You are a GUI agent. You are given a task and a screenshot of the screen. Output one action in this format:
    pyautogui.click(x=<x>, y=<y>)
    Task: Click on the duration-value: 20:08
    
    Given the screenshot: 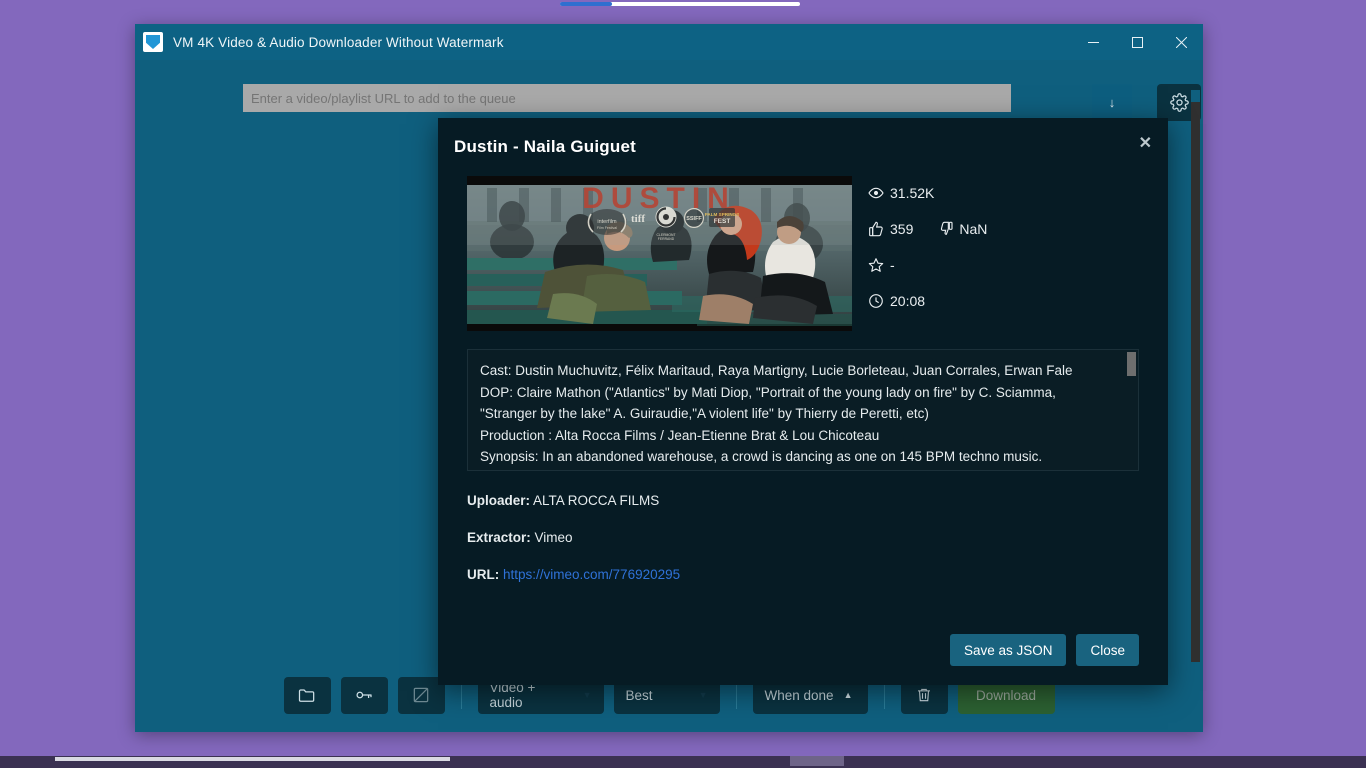 What is the action you would take?
    pyautogui.click(x=908, y=301)
    